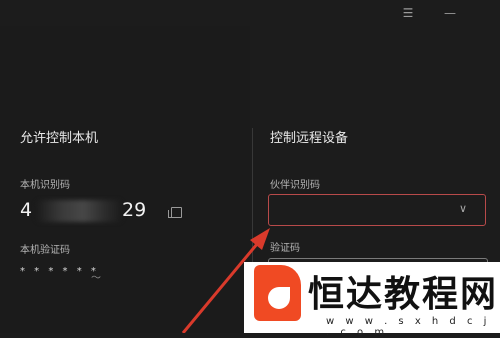 The width and height of the screenshot is (500, 338). Describe the element at coordinates (403, 294) in the screenshot. I see `watermark-name: 恒达教程网` at that location.